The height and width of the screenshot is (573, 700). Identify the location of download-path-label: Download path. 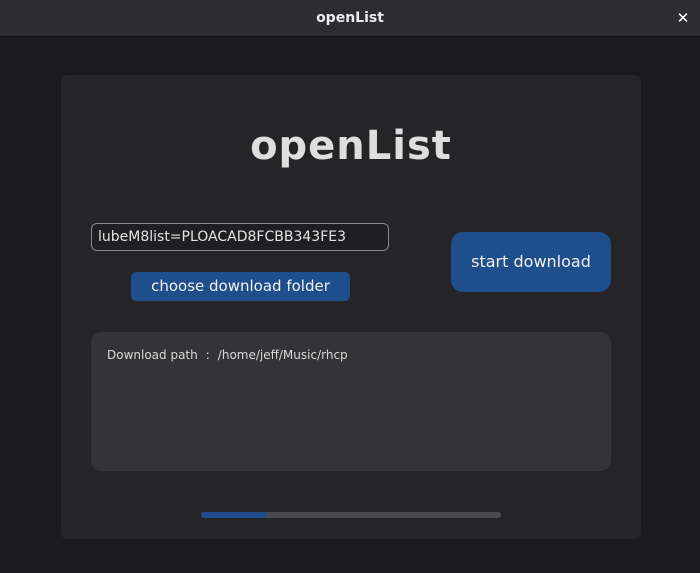
(152, 355).